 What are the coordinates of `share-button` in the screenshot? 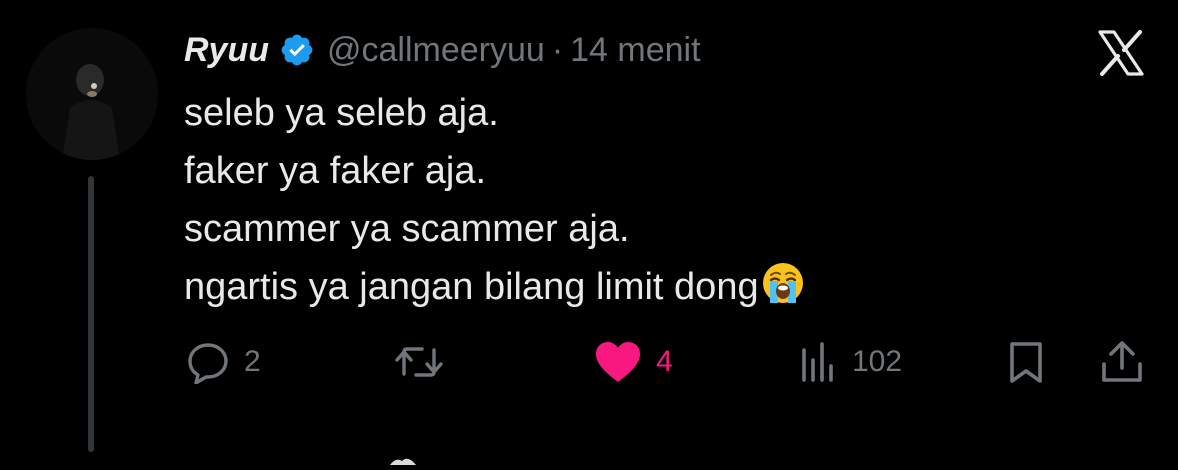 It's located at (1122, 362).